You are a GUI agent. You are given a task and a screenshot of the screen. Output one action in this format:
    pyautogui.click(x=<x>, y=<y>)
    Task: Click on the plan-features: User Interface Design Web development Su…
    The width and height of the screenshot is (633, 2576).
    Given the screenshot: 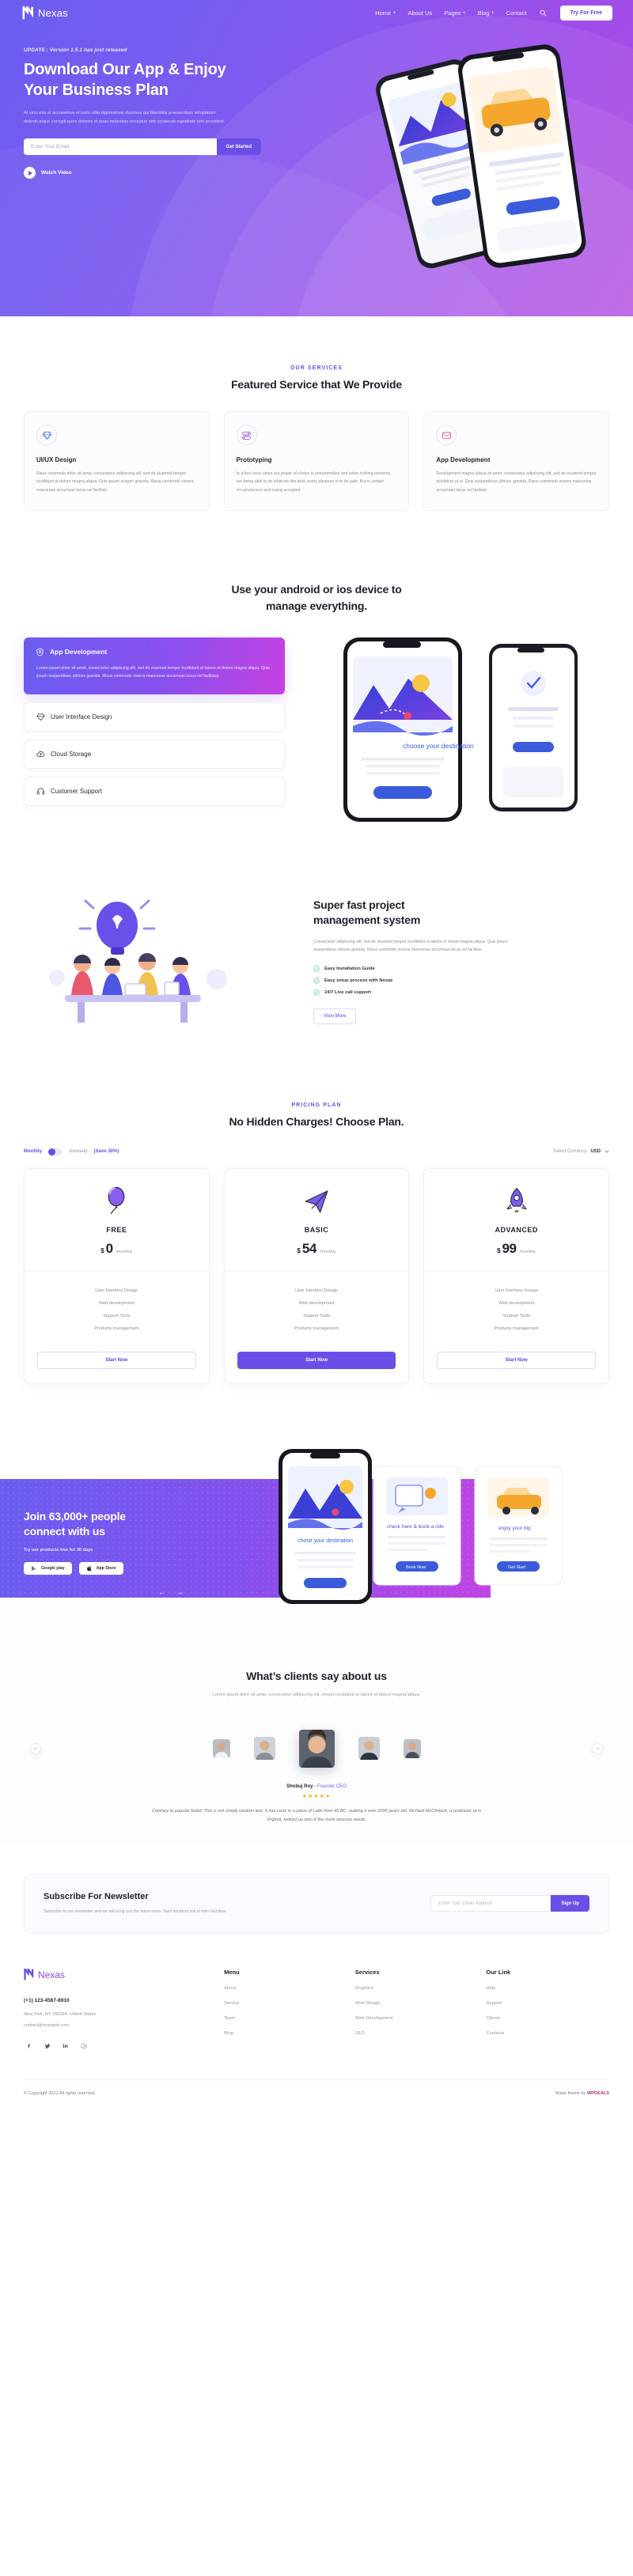 What is the action you would take?
    pyautogui.click(x=117, y=1309)
    